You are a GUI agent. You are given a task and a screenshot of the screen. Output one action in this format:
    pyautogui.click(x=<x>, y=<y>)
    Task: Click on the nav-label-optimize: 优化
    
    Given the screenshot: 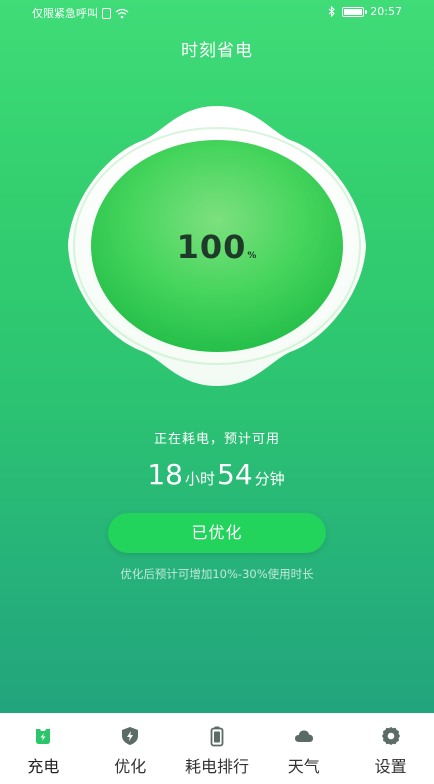 What is the action you would take?
    pyautogui.click(x=130, y=766)
    